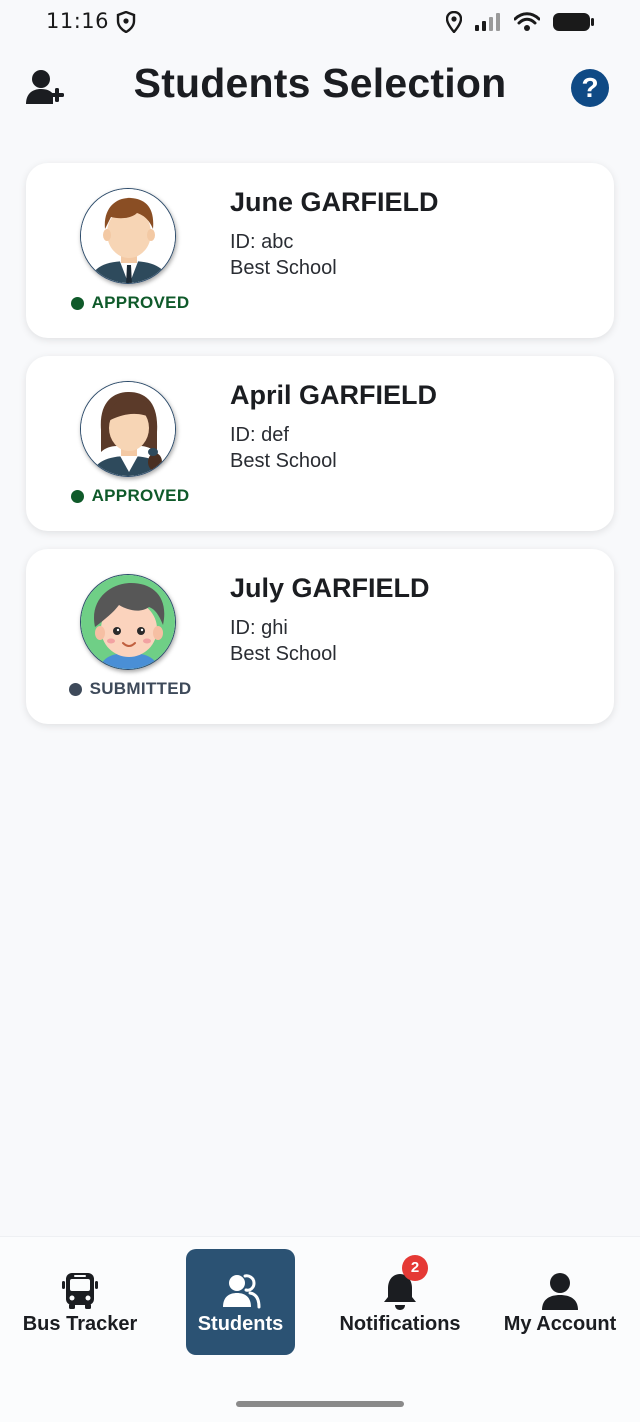 The height and width of the screenshot is (1422, 640). I want to click on app-header: Students Selection ?, so click(320, 86).